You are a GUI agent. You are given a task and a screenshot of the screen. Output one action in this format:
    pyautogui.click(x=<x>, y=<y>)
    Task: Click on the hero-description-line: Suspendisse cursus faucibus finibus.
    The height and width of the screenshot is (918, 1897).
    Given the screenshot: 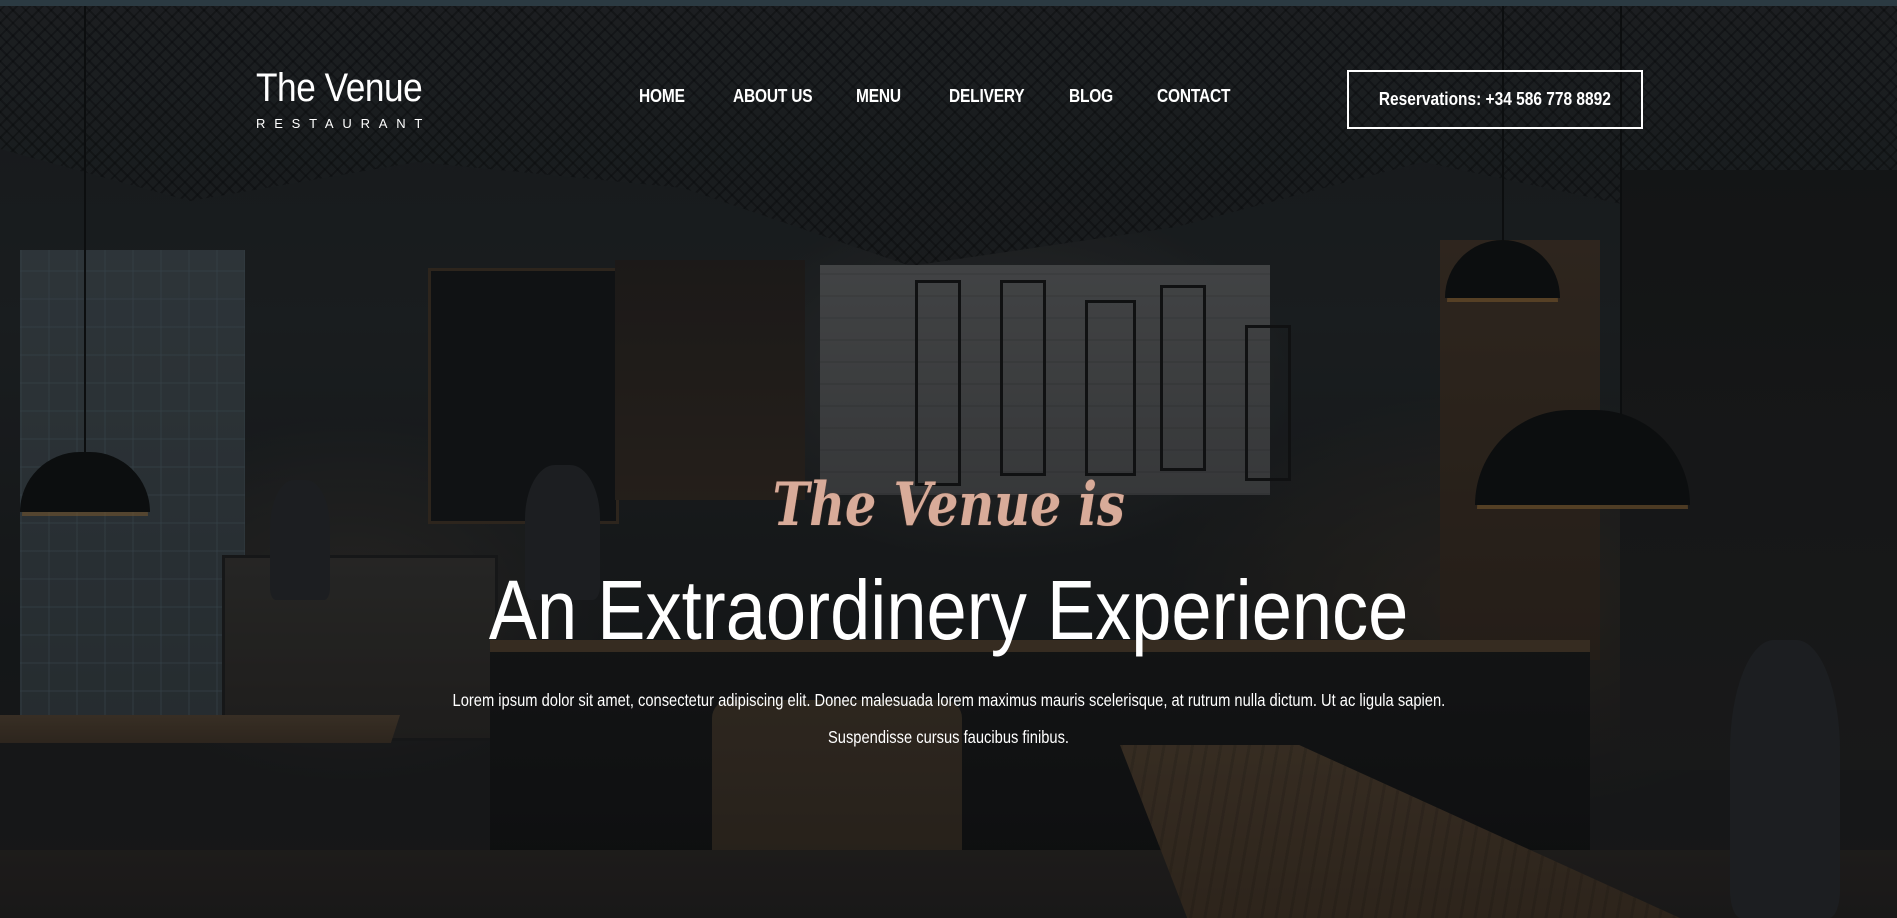 What is the action you would take?
    pyautogui.click(x=948, y=737)
    